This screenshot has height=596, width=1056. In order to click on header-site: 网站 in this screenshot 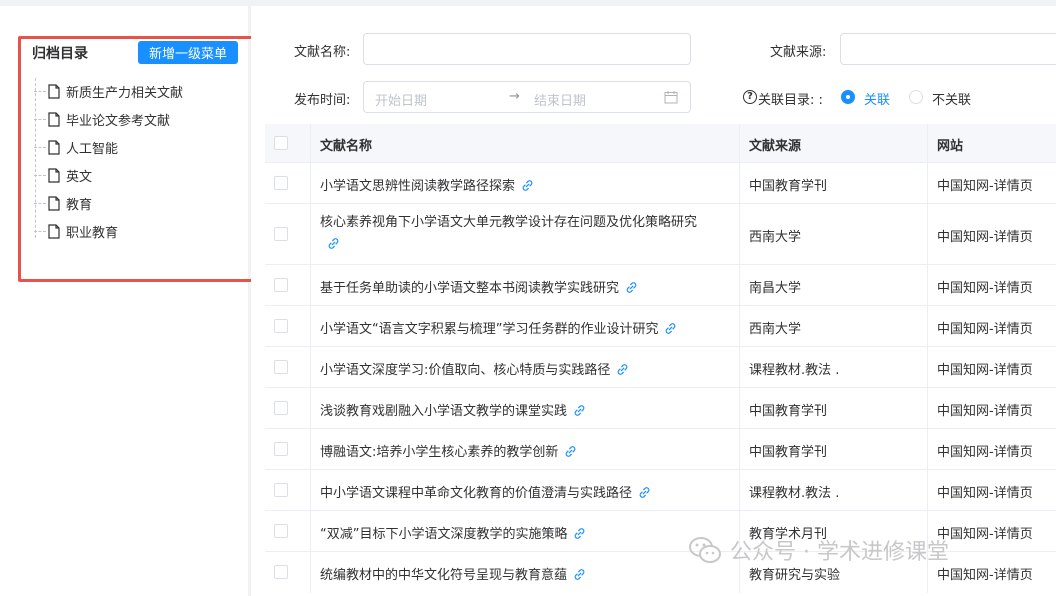, I will do `click(950, 146)`.